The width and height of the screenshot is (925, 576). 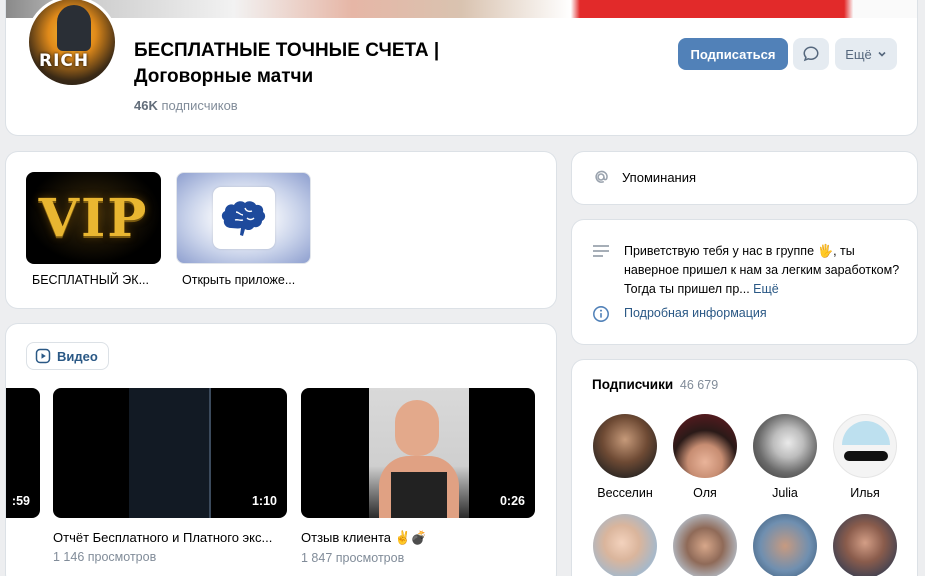 What do you see at coordinates (785, 493) in the screenshot?
I see `follower-name: Julia` at bounding box center [785, 493].